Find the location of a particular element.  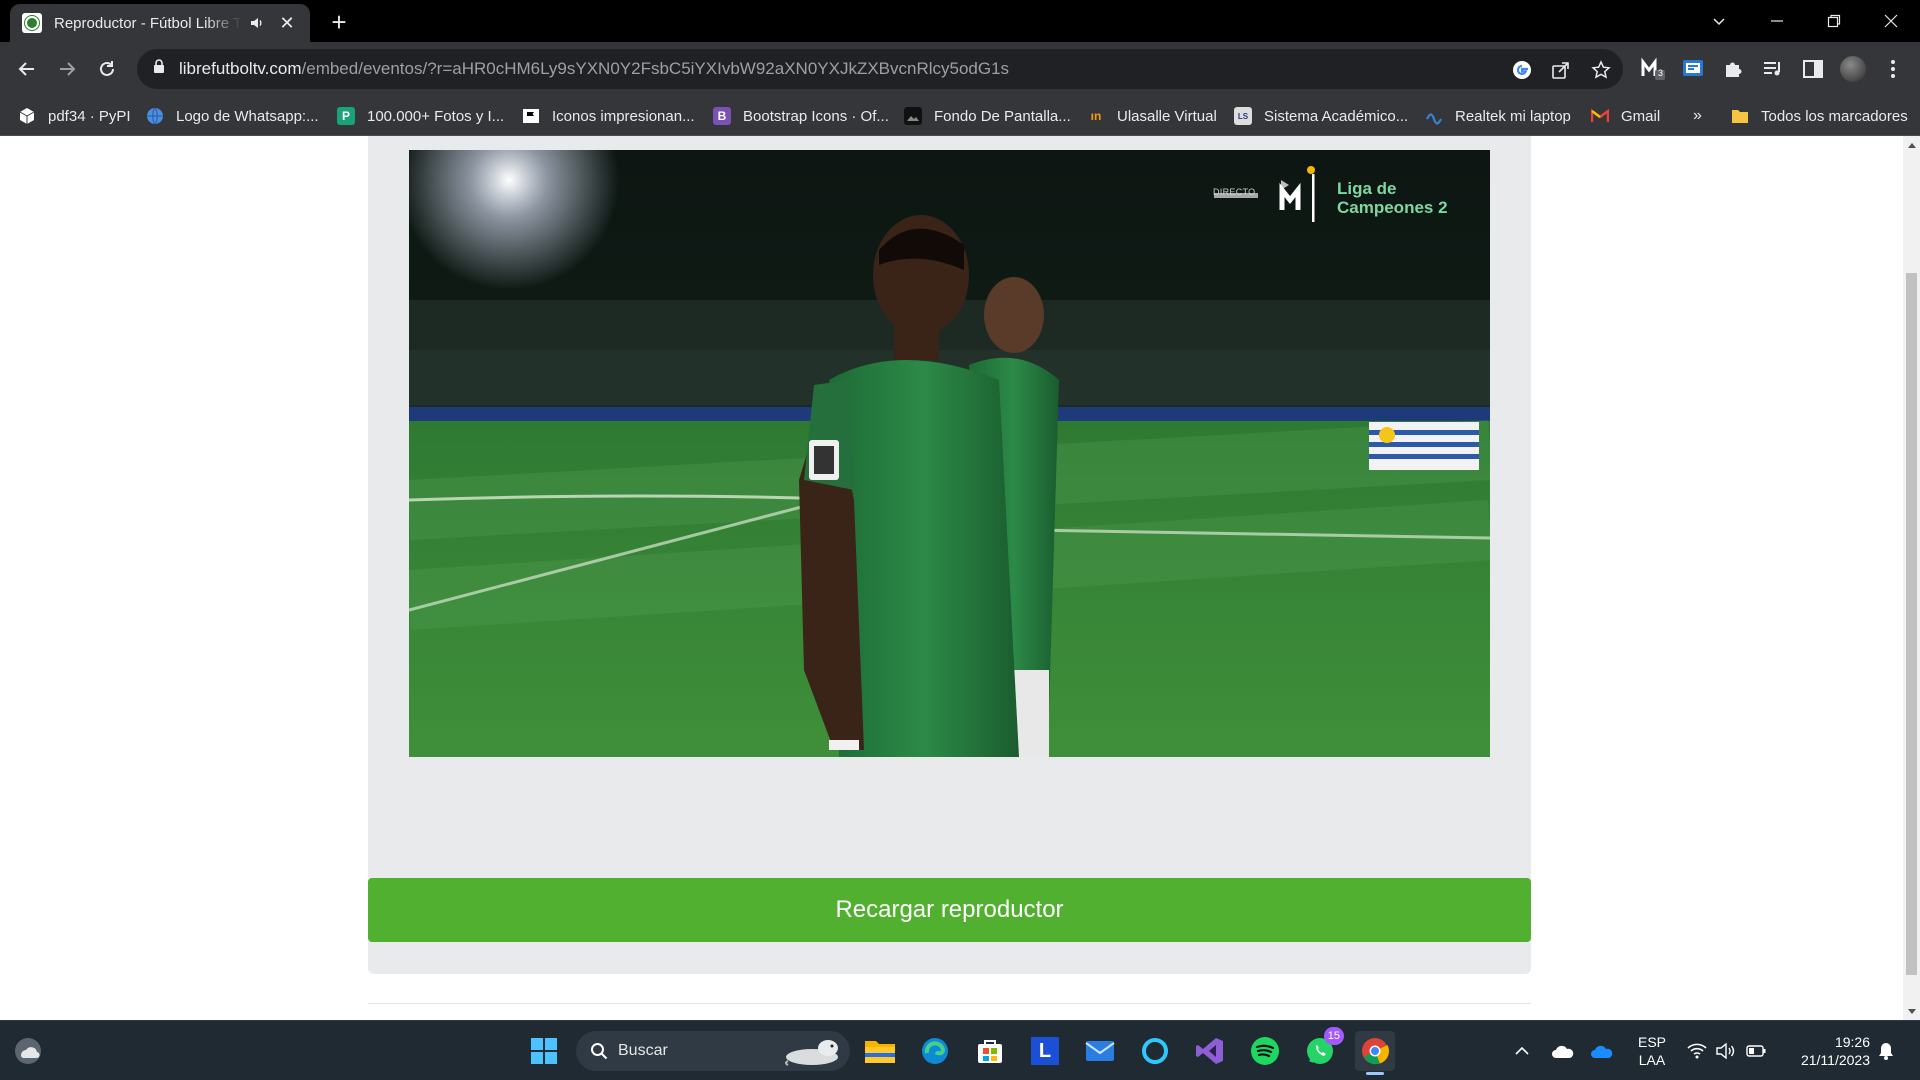

profile-avatar is located at coordinates (1853, 69).